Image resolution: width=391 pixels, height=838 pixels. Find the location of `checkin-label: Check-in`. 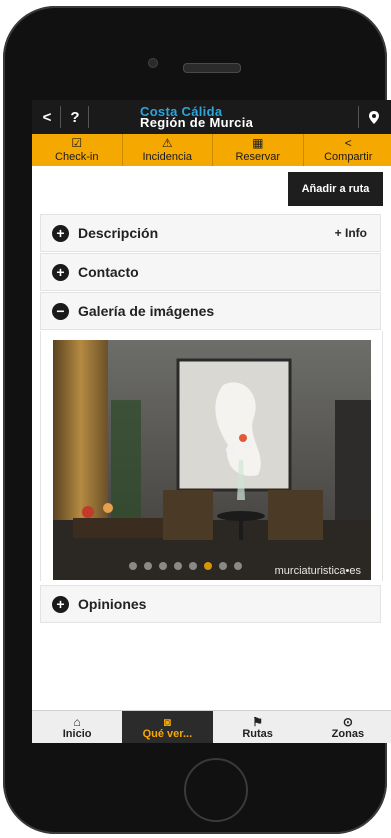

checkin-label: Check-in is located at coordinates (77, 157).